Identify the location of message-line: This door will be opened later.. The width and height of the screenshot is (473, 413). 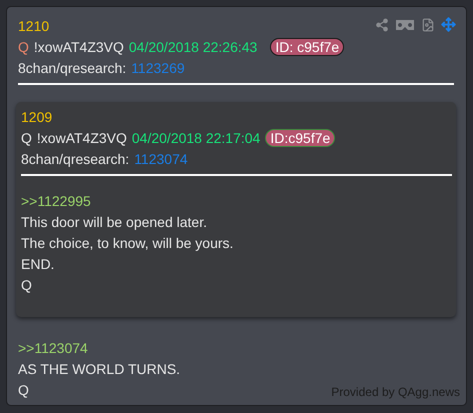
(114, 222).